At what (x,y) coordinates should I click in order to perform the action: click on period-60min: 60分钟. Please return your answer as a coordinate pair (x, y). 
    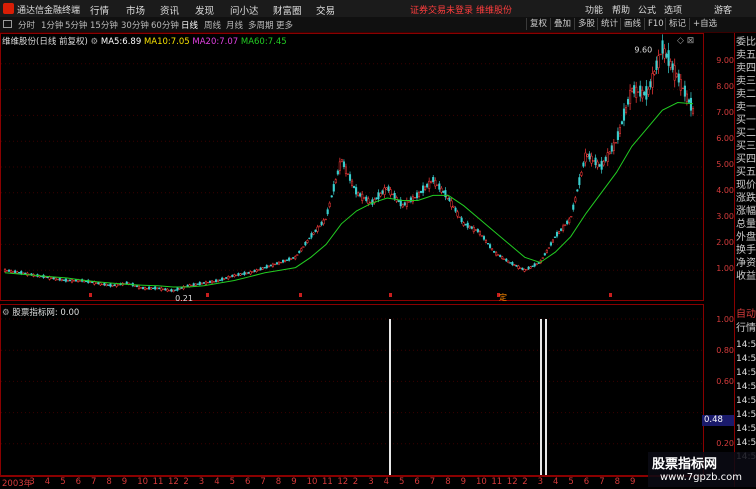
    Looking at the image, I should click on (165, 25).